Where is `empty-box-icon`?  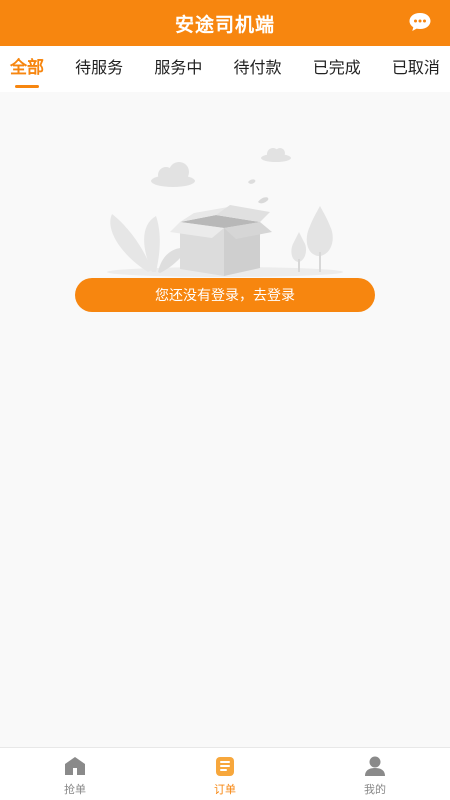
empty-box-icon is located at coordinates (225, 212).